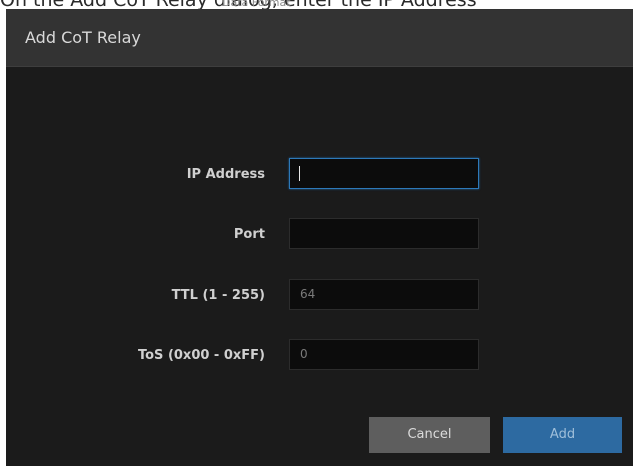  I want to click on tos-input: 0, so click(384, 354).